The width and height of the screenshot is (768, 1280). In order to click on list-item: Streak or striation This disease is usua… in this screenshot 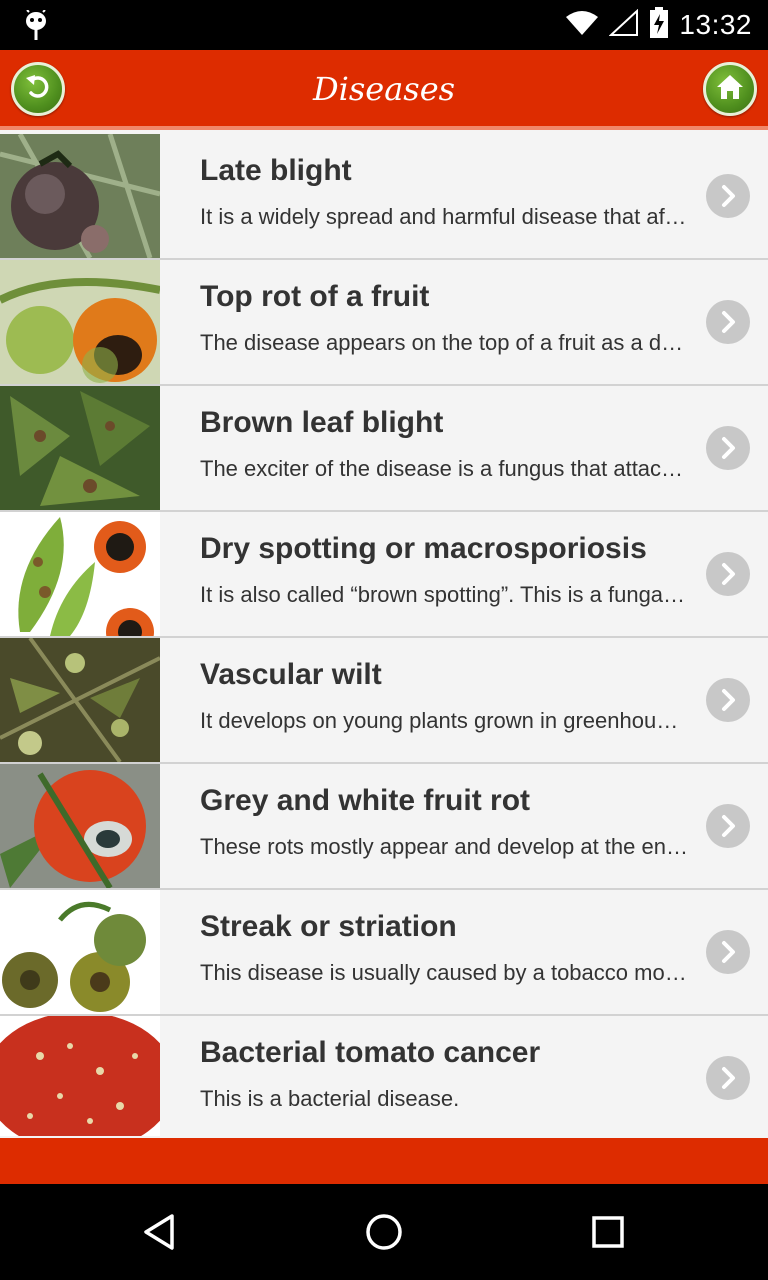, I will do `click(384, 953)`.